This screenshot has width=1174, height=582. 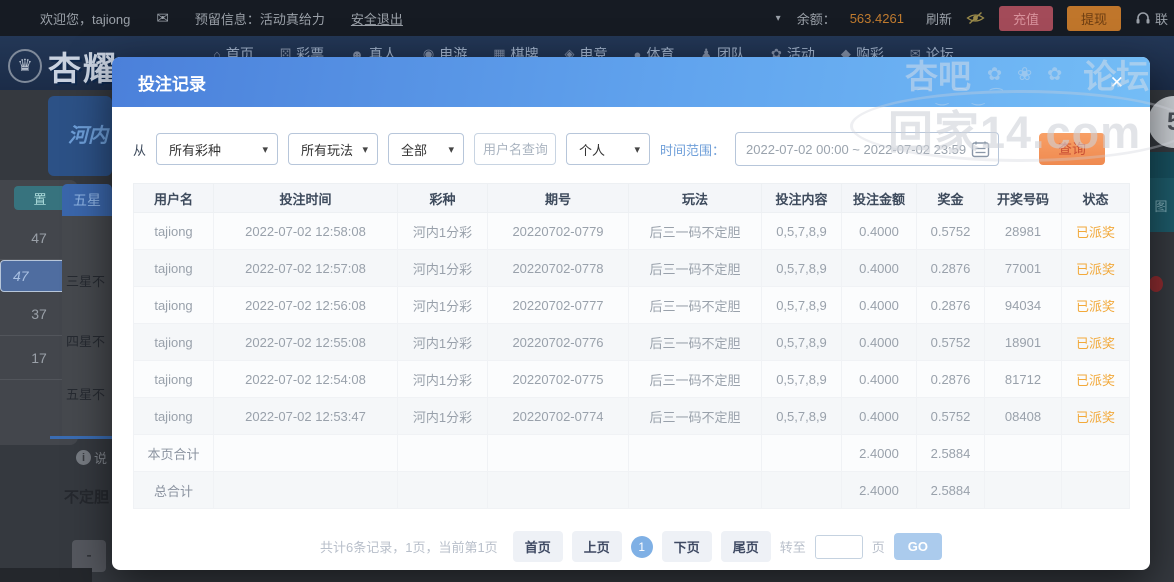 What do you see at coordinates (778, 18) in the screenshot?
I see `balance-caret-icon: ▾` at bounding box center [778, 18].